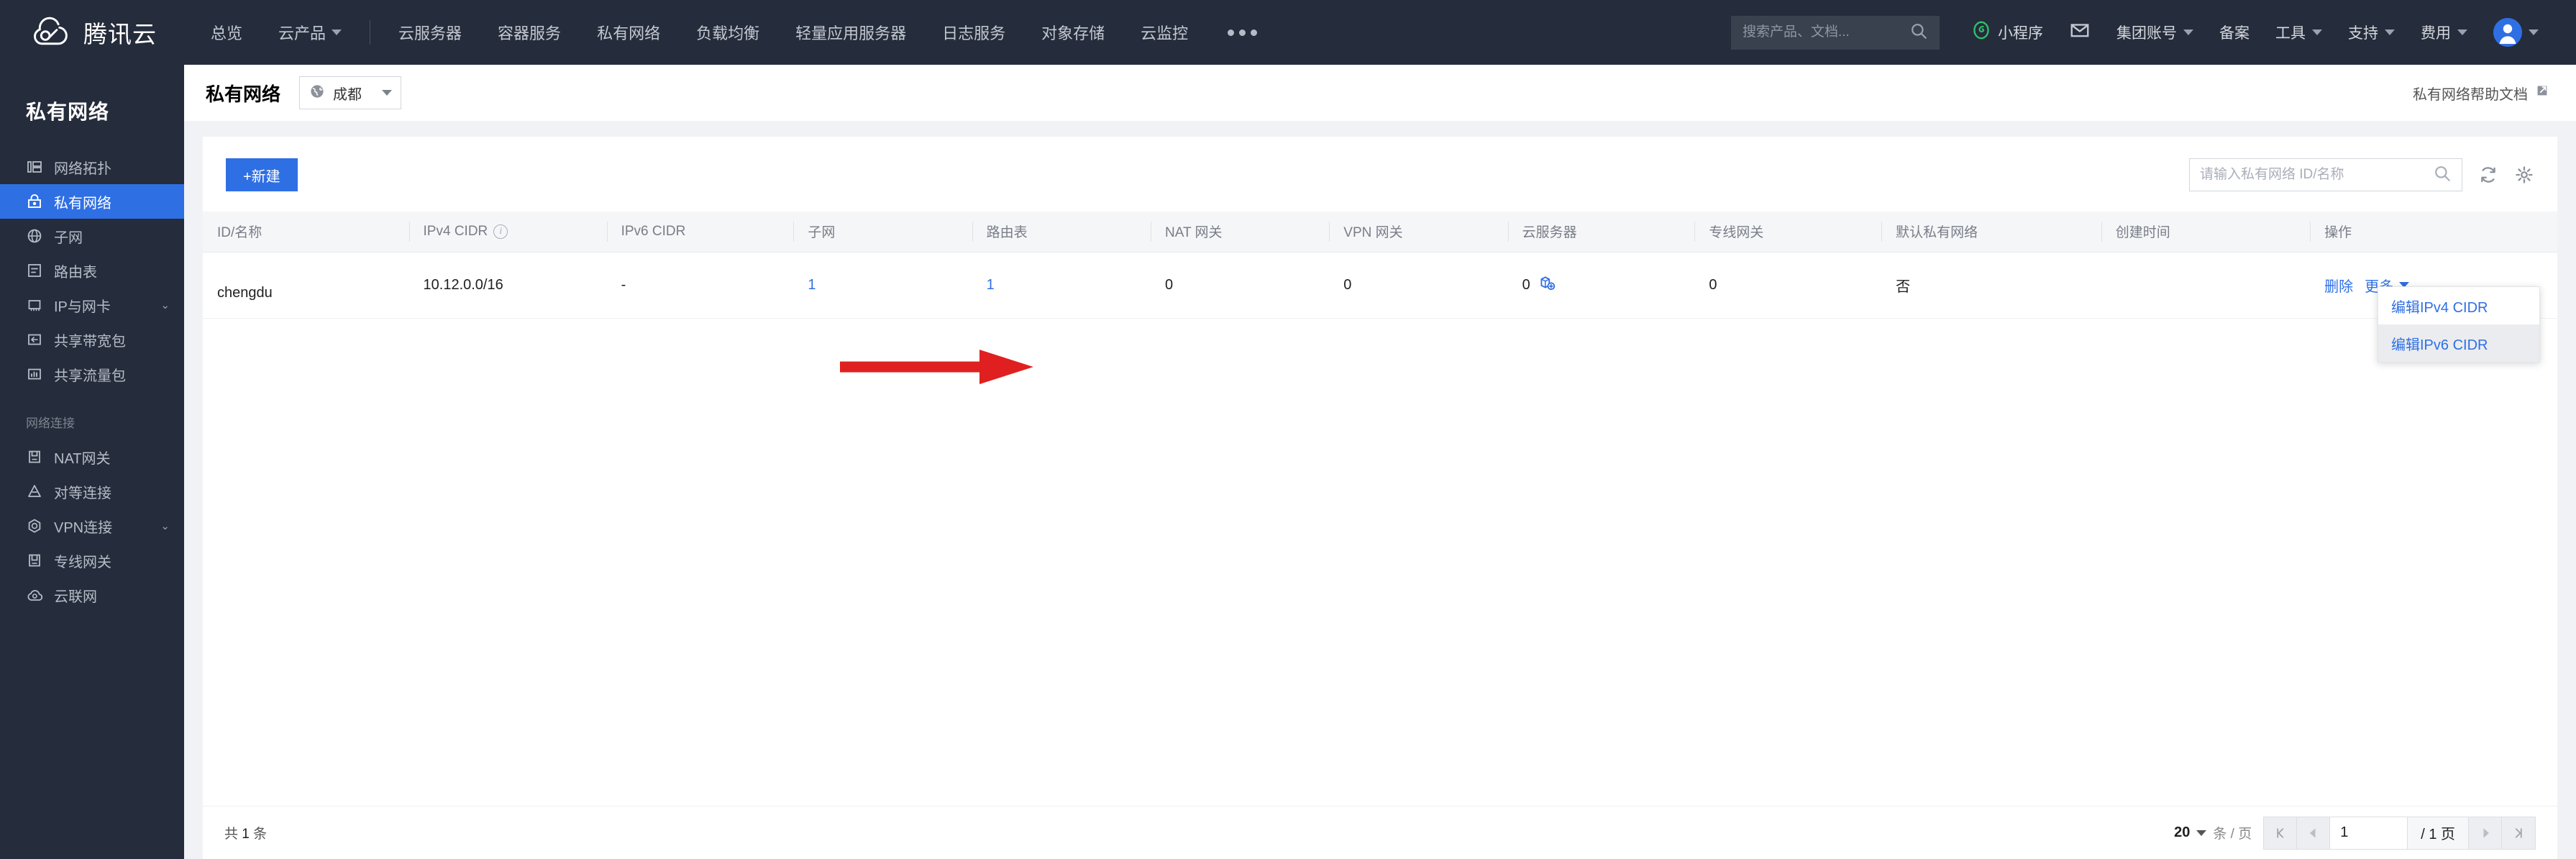 This screenshot has width=2576, height=859. Describe the element at coordinates (2298, 32) in the screenshot. I see `nav-tools: 工具` at that location.